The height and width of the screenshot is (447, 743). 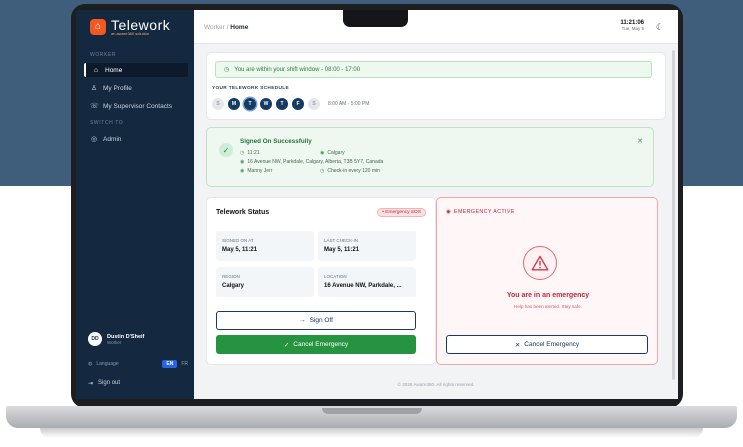 I want to click on signed-on-supervisor-text: Manny Jerr, so click(x=260, y=171).